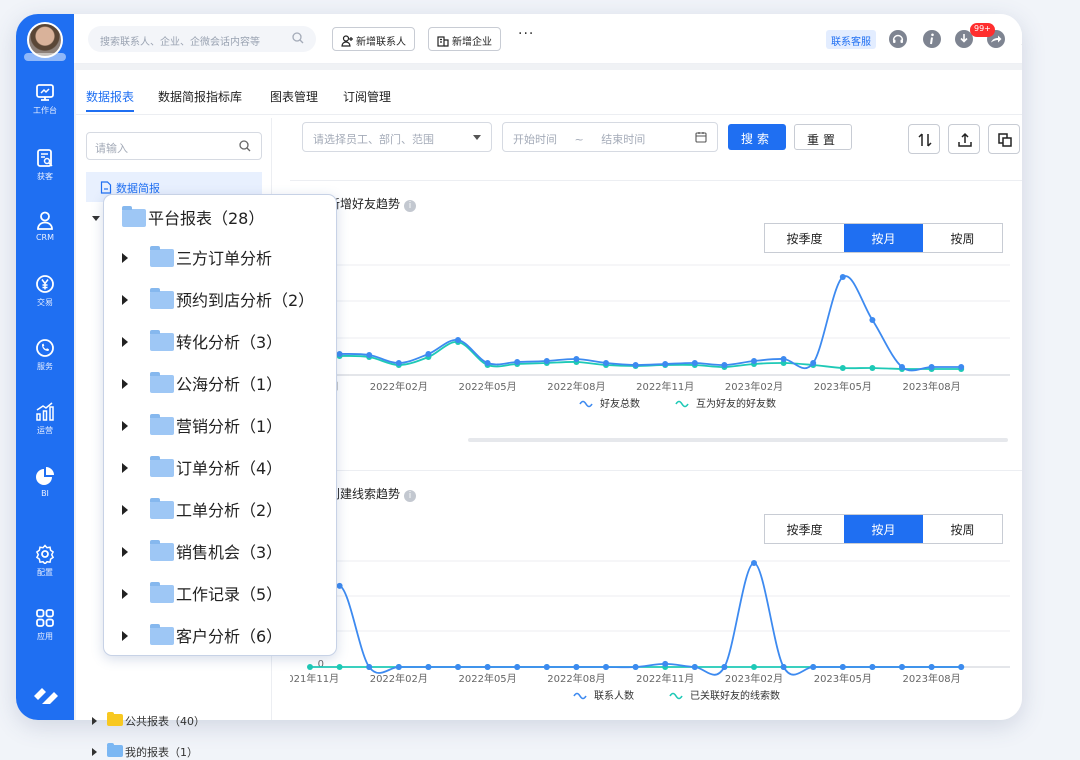 This screenshot has width=1080, height=760. What do you see at coordinates (757, 137) in the screenshot?
I see `search-button: 搜索` at bounding box center [757, 137].